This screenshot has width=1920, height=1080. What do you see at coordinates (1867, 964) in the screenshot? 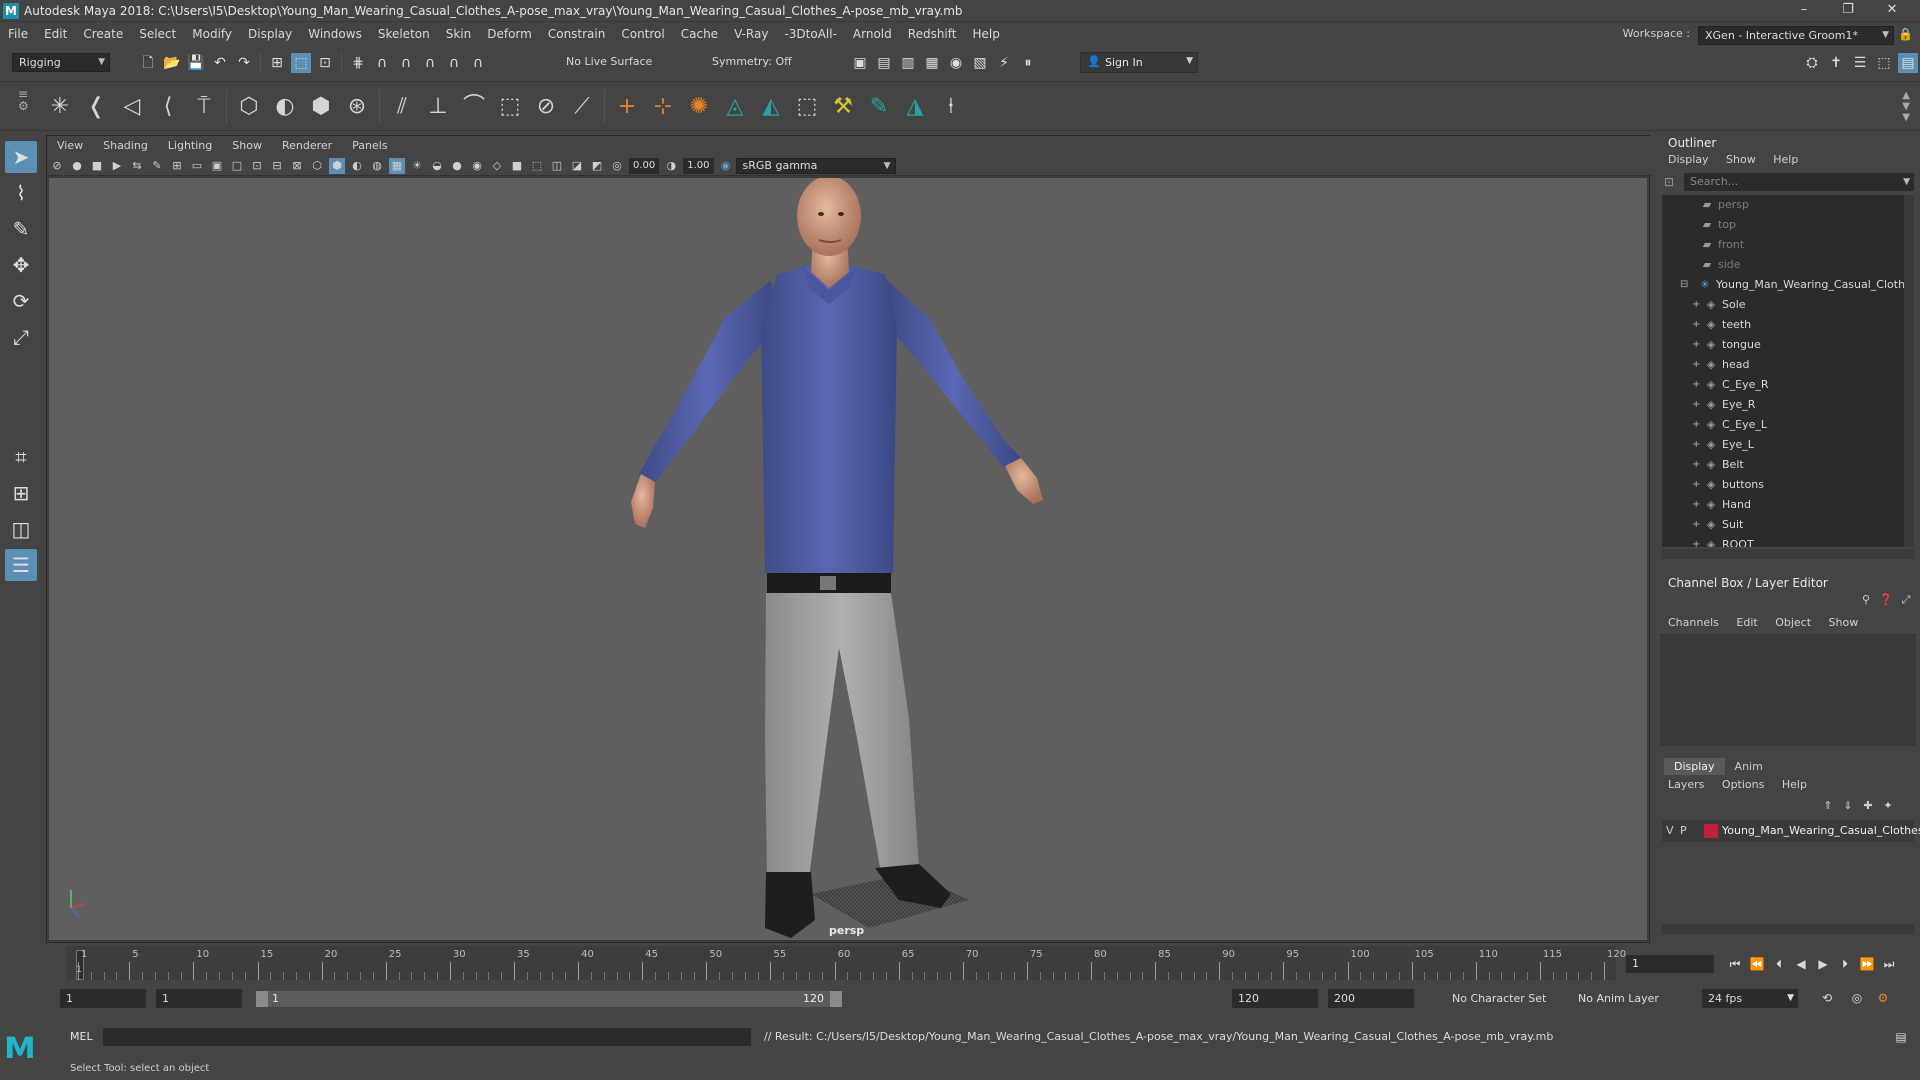
I see `step-forward-key-icon: ⏩` at bounding box center [1867, 964].